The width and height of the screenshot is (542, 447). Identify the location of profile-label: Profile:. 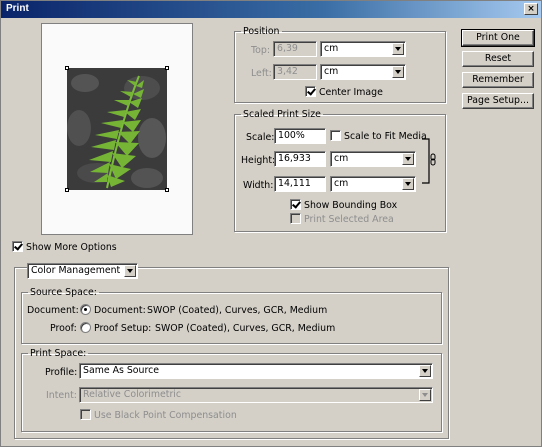
(61, 372).